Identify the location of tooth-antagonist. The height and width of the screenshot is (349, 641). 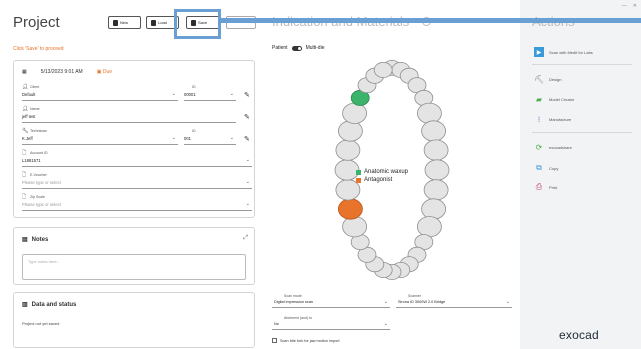
(350, 209).